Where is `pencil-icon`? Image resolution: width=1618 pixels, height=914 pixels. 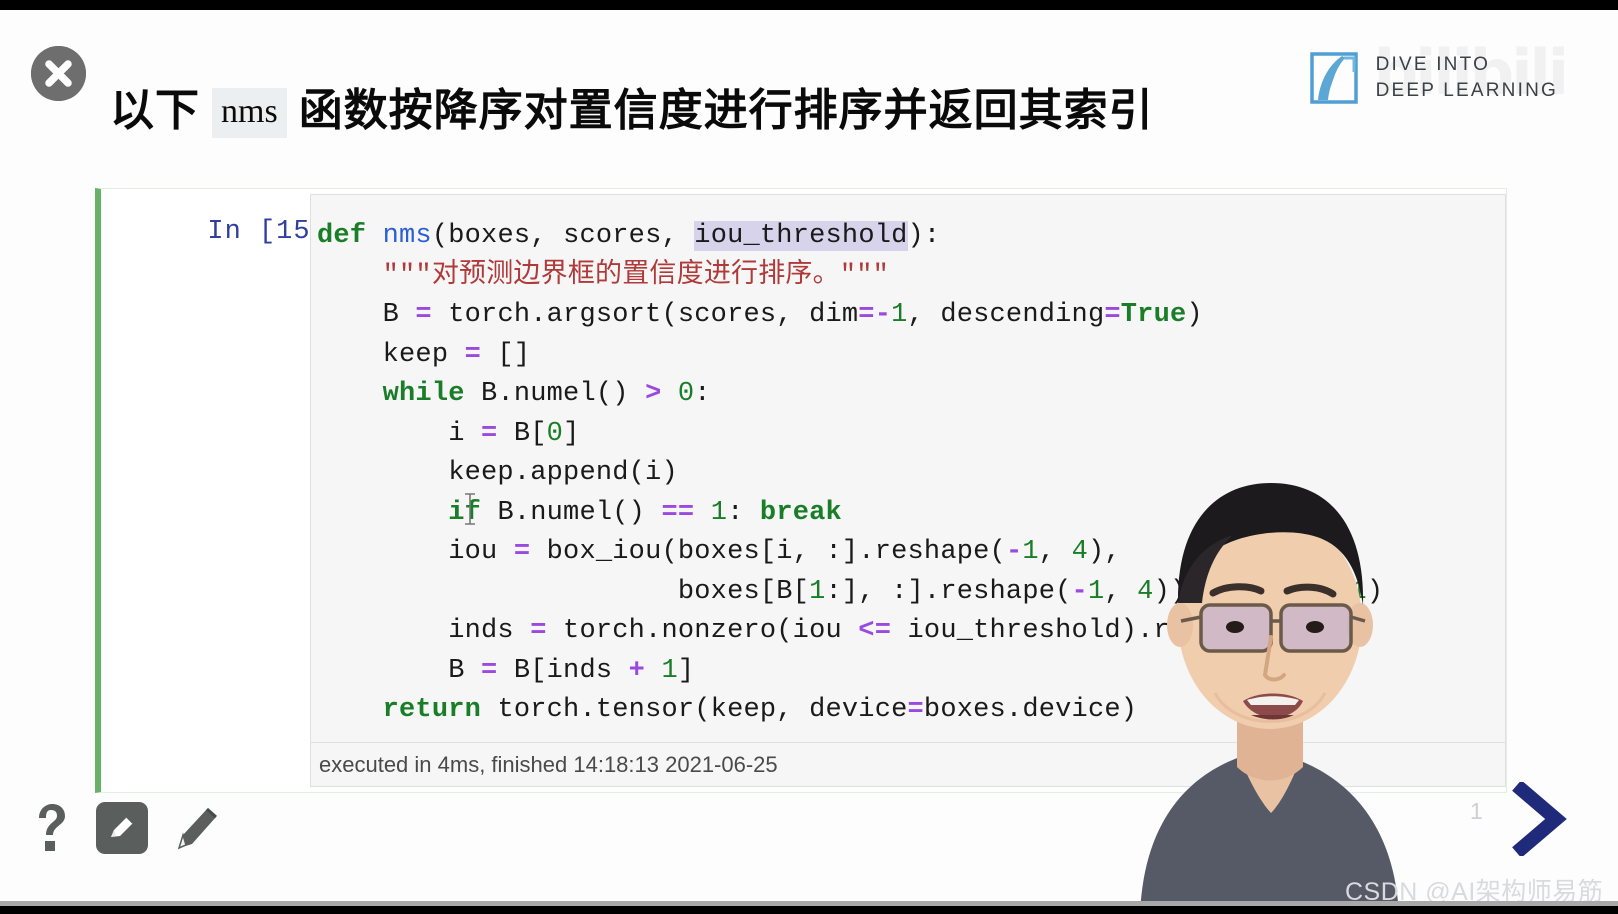 pencil-icon is located at coordinates (198, 828).